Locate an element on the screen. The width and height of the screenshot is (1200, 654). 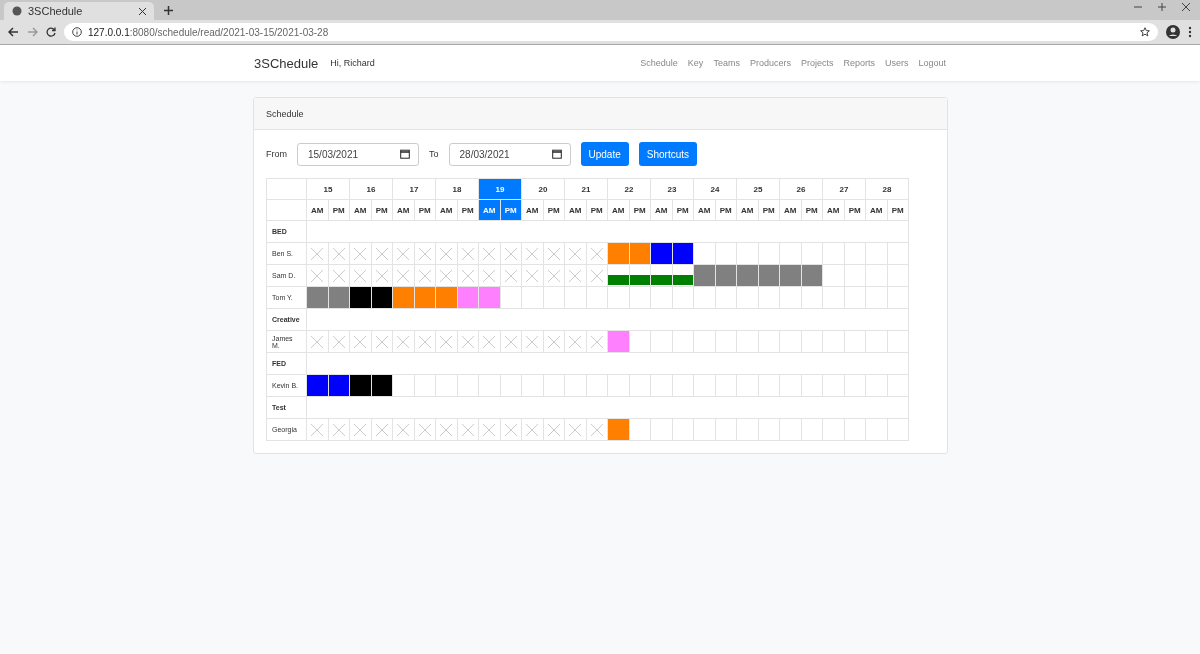
nav-link: Teams is located at coordinates (726, 63).